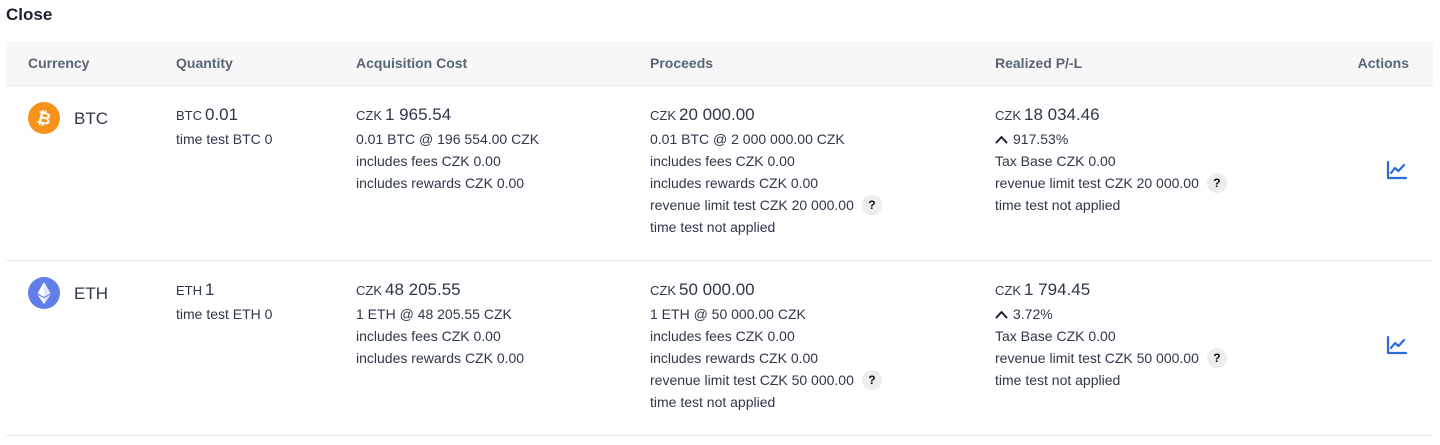 Image resolution: width=1440 pixels, height=445 pixels. I want to click on realized-revenue-limit: revenue limit test CZK 50 000.00?, so click(1111, 358).